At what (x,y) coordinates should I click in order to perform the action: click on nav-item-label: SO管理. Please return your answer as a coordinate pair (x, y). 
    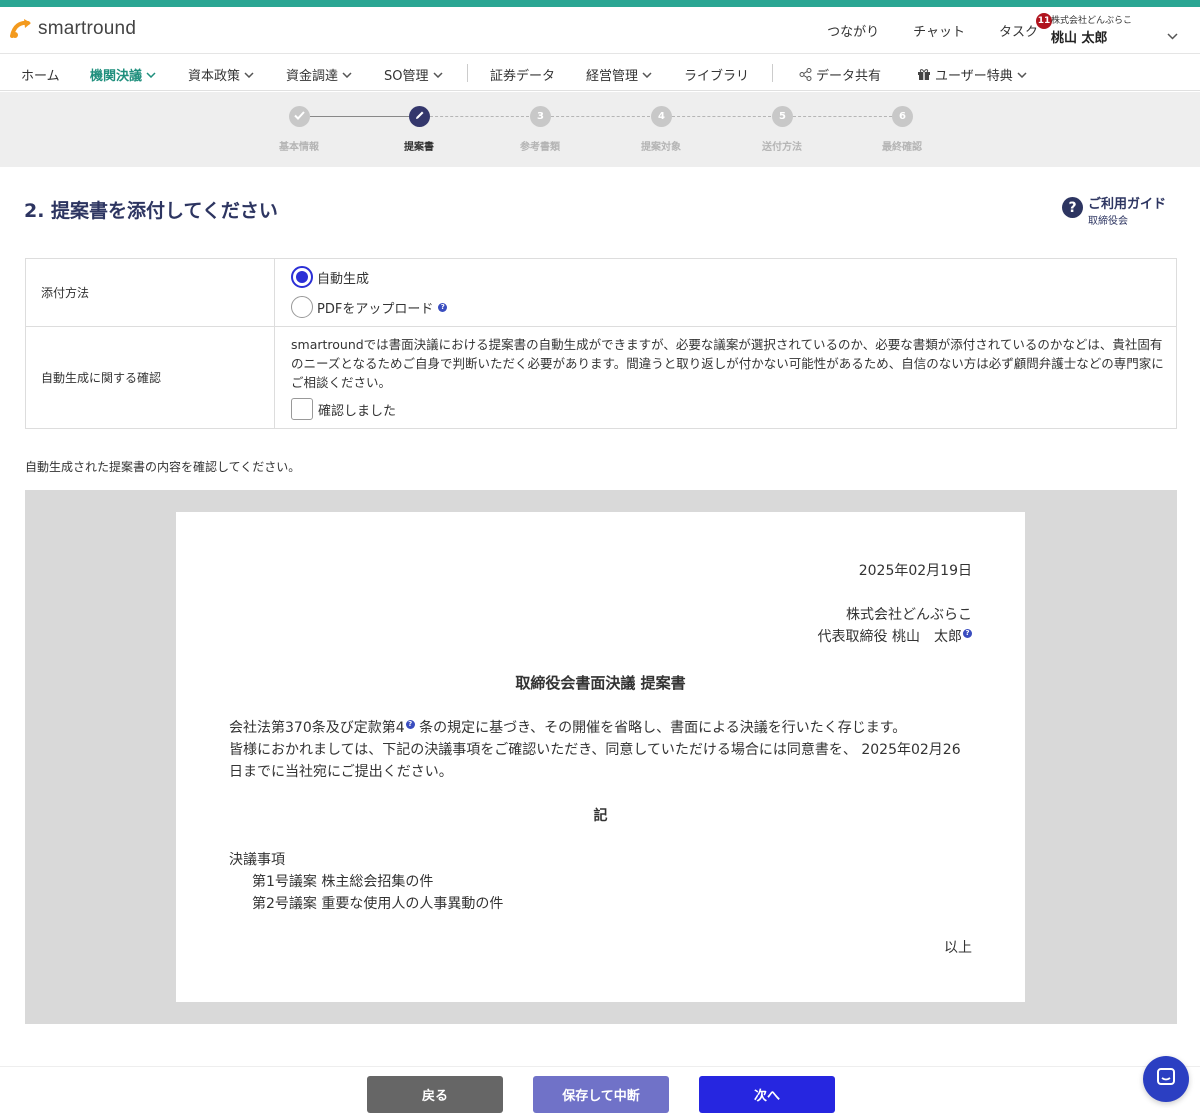
    Looking at the image, I should click on (406, 76).